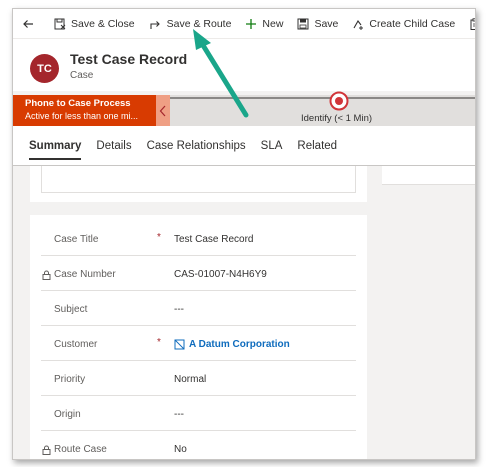 The image size is (487, 467). I want to click on customer-name: A Datum Corporation, so click(239, 344).